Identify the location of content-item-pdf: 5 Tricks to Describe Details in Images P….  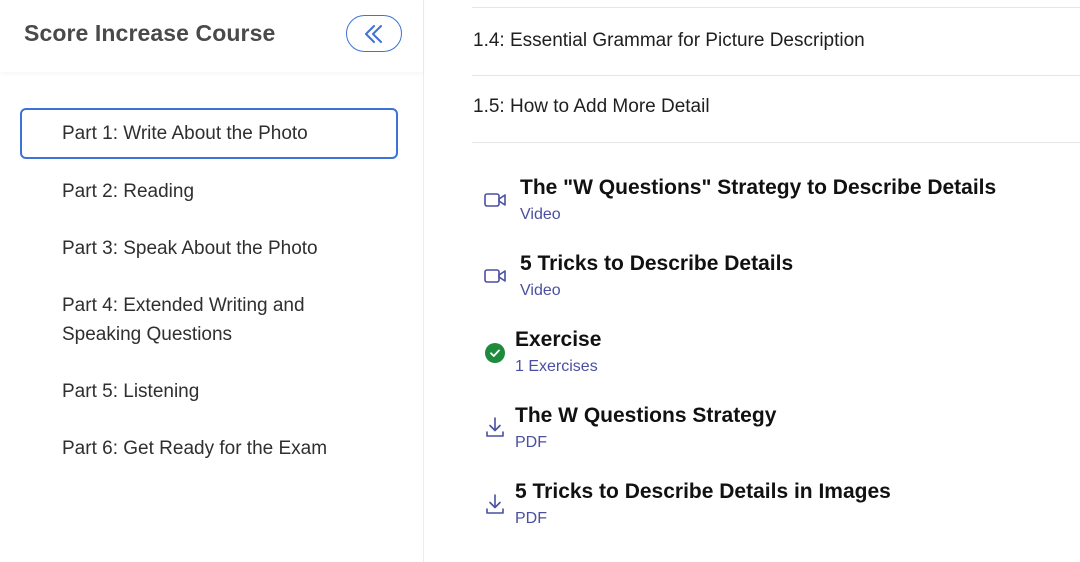
(779, 508).